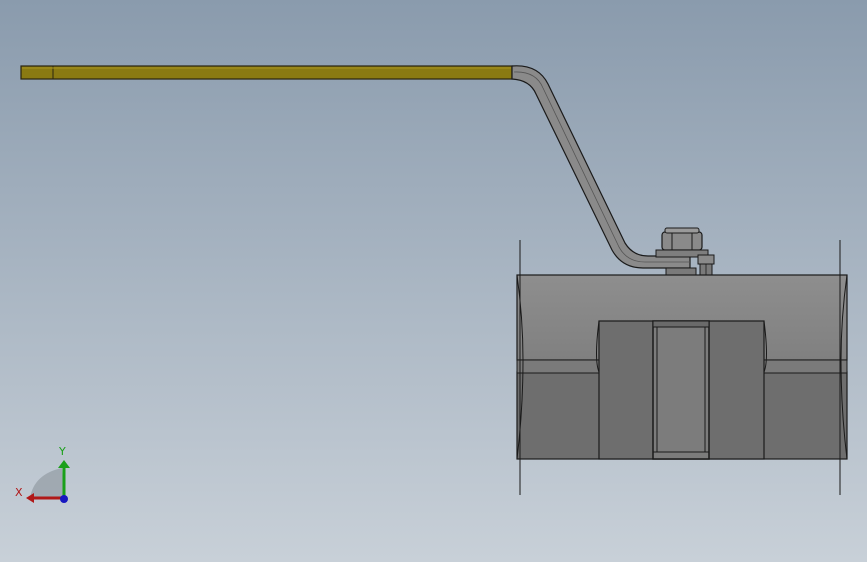  I want to click on valve-body, so click(682, 367).